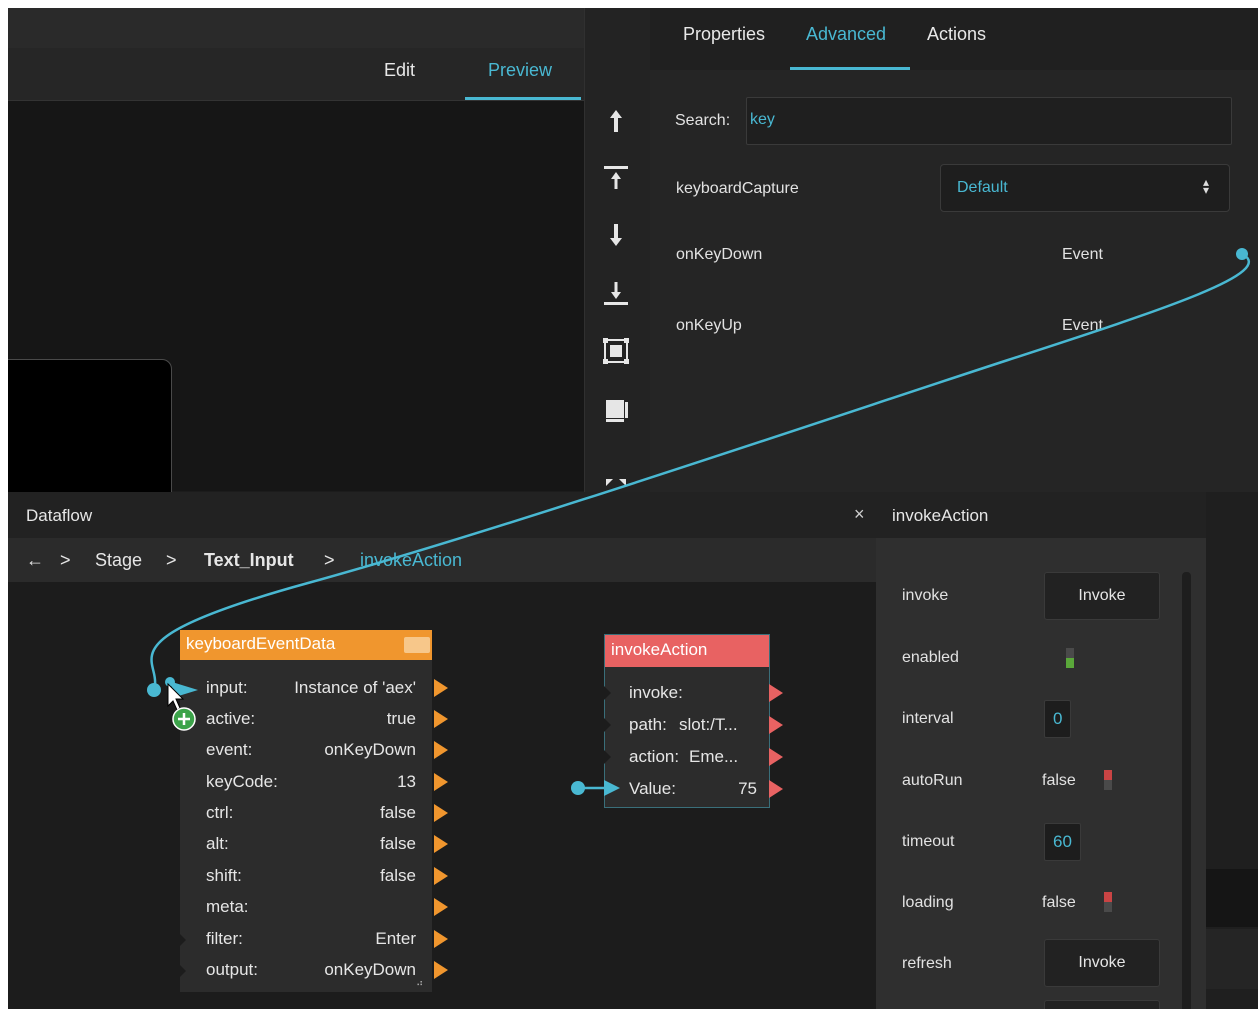 The image size is (1258, 1009). I want to click on inspector-label-interval: interval, so click(928, 718).